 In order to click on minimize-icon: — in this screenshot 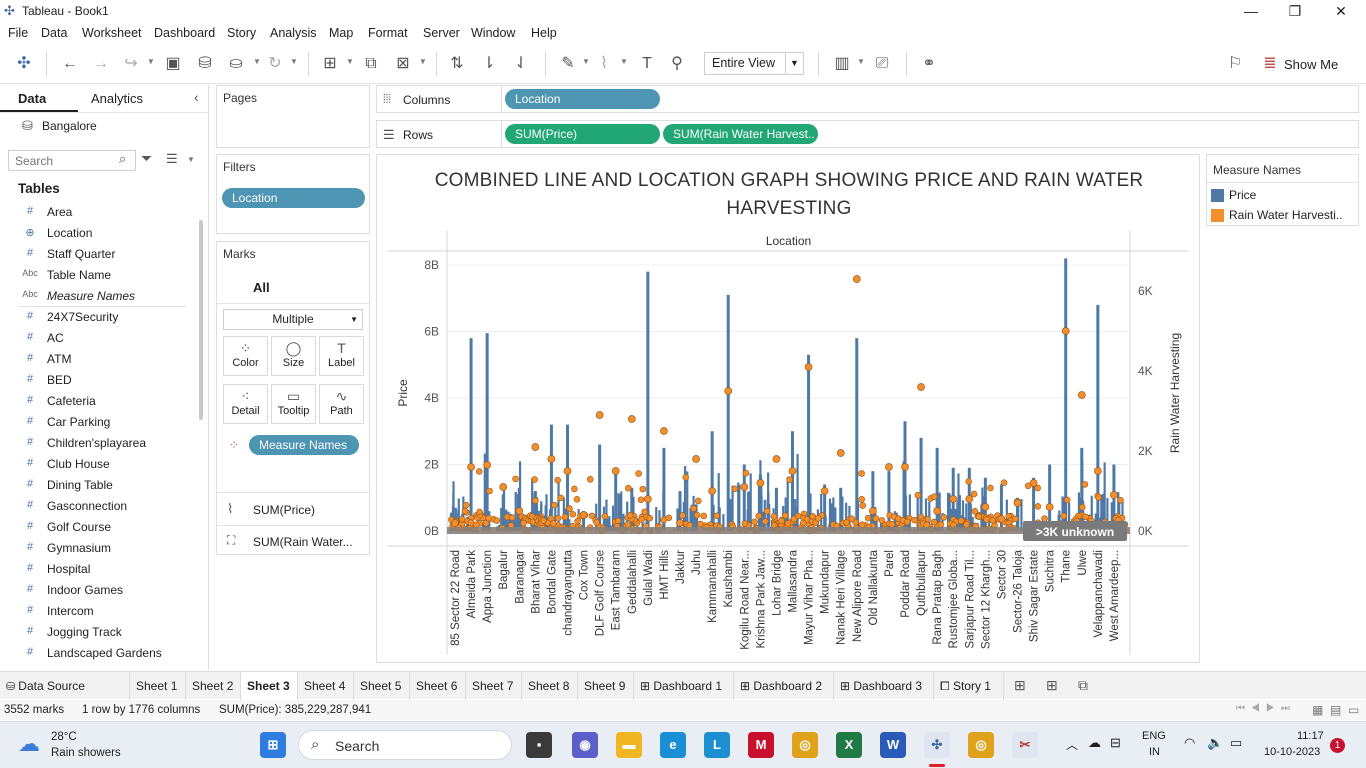, I will do `click(1251, 11)`.